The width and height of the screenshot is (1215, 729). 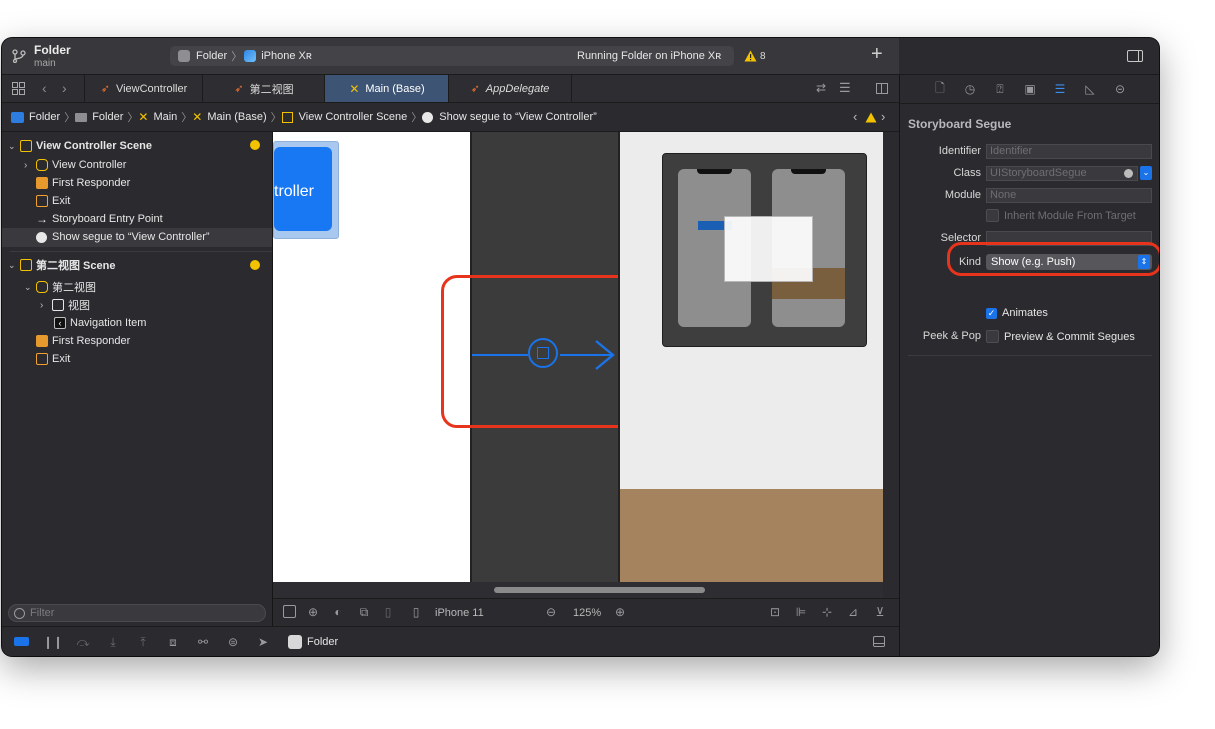 What do you see at coordinates (173, 642) in the screenshot?
I see `view-hierarchy-icon: ⧈` at bounding box center [173, 642].